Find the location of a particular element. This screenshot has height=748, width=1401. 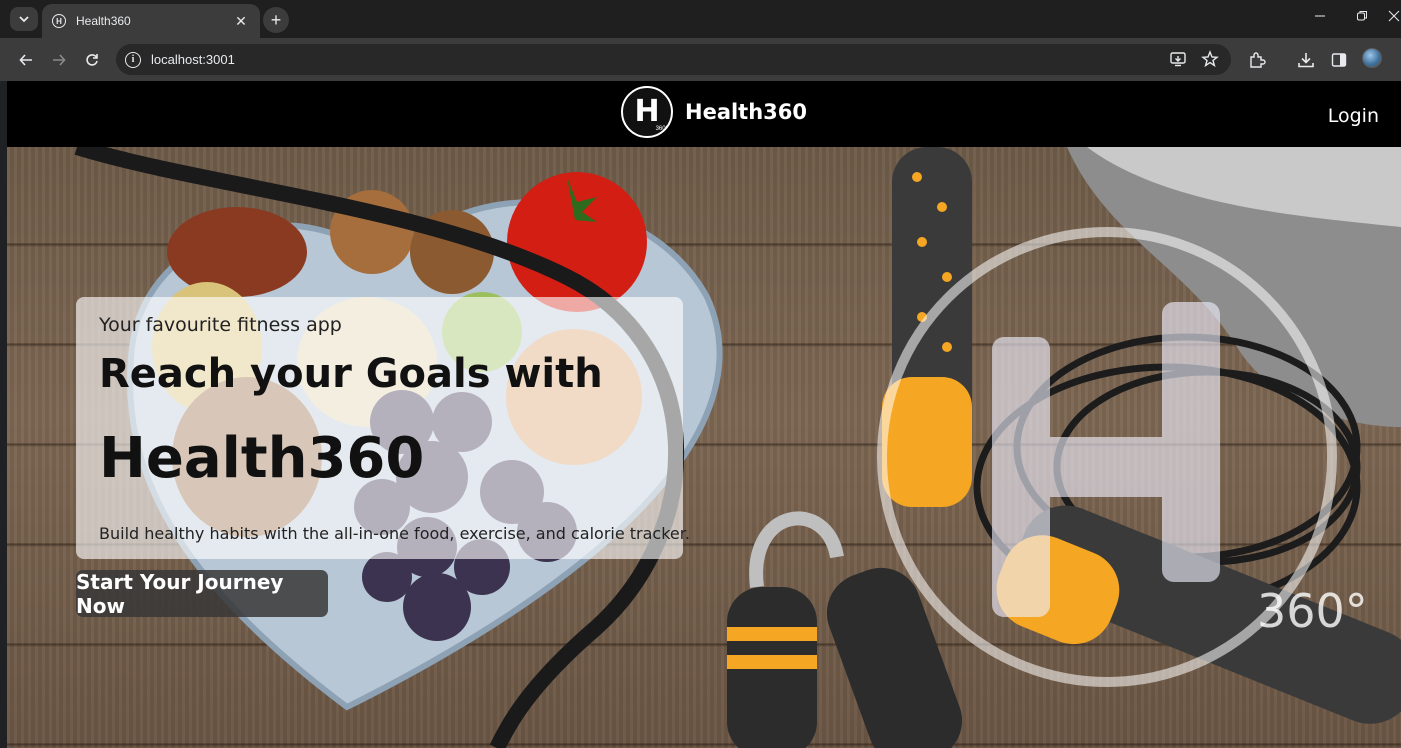

hero-headline-line2: Health360 is located at coordinates (262, 458).